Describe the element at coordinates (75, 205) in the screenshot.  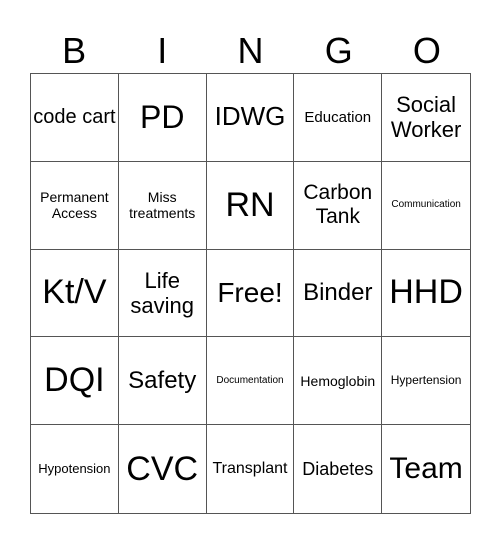
I see `bingo-cell: Permanent Access` at that location.